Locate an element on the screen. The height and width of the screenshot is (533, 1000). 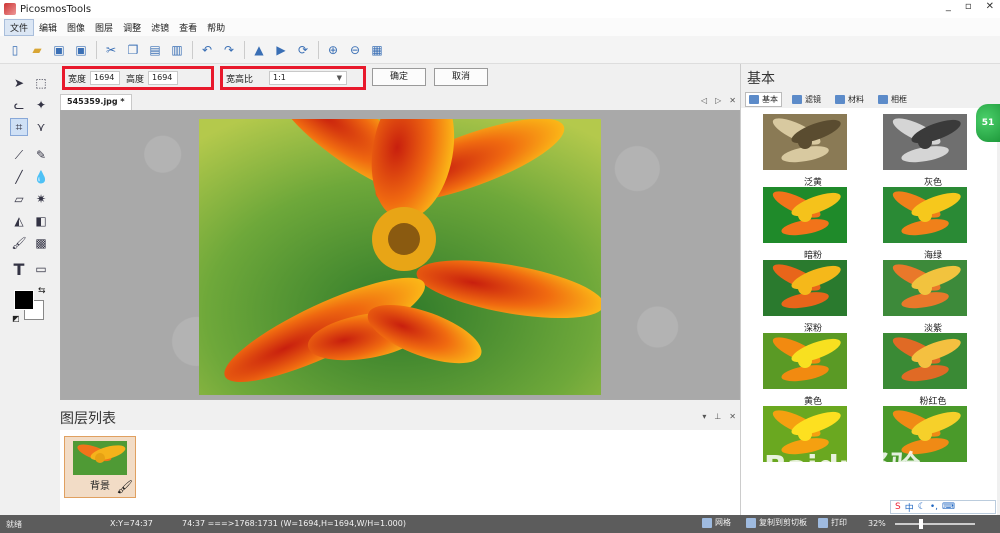
menu-layer: 图层 is located at coordinates (104, 27).